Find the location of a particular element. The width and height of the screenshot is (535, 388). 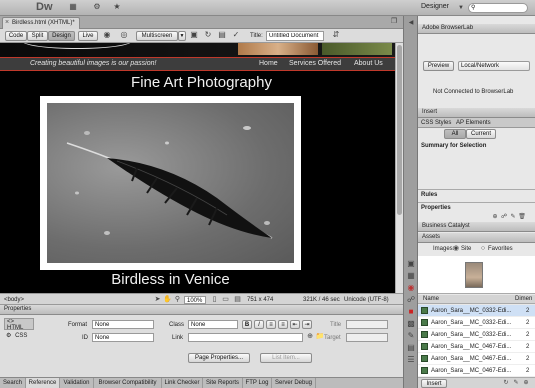

refresh-site-list-icon: ↻ is located at coordinates (506, 383).